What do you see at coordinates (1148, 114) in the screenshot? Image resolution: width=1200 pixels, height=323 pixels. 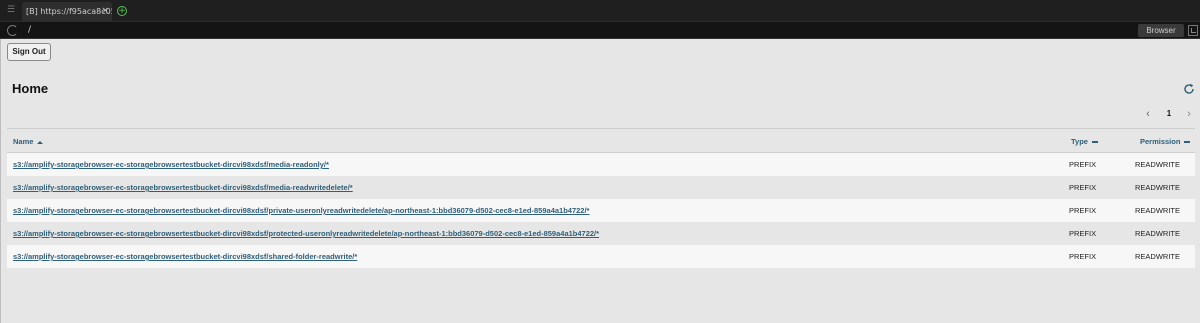 I see `pagination-prev-button: ‹` at bounding box center [1148, 114].